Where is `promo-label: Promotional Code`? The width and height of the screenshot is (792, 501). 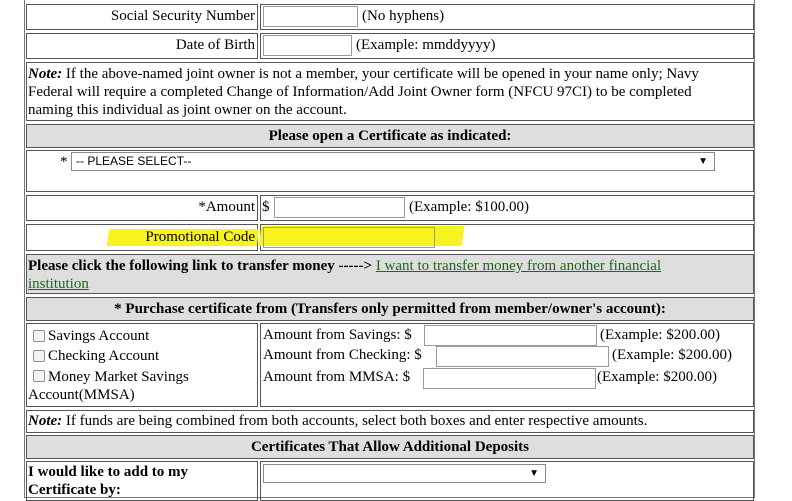
promo-label: Promotional Code is located at coordinates (200, 237).